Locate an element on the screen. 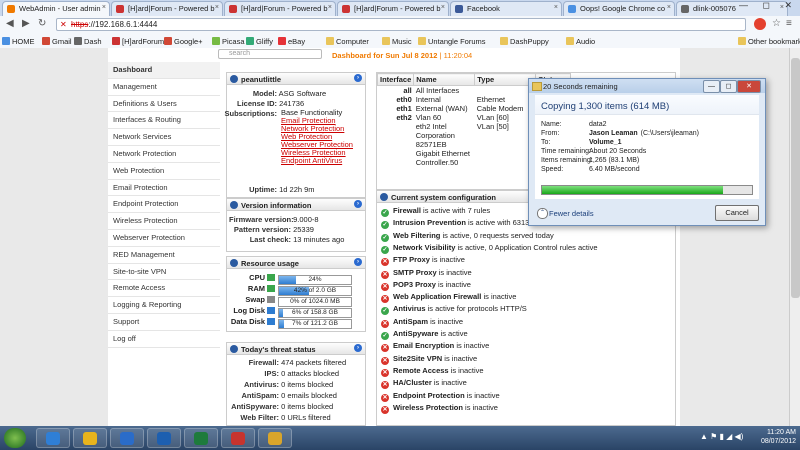 This screenshot has height=450, width=800. bookmark-item: Computer is located at coordinates (347, 41).